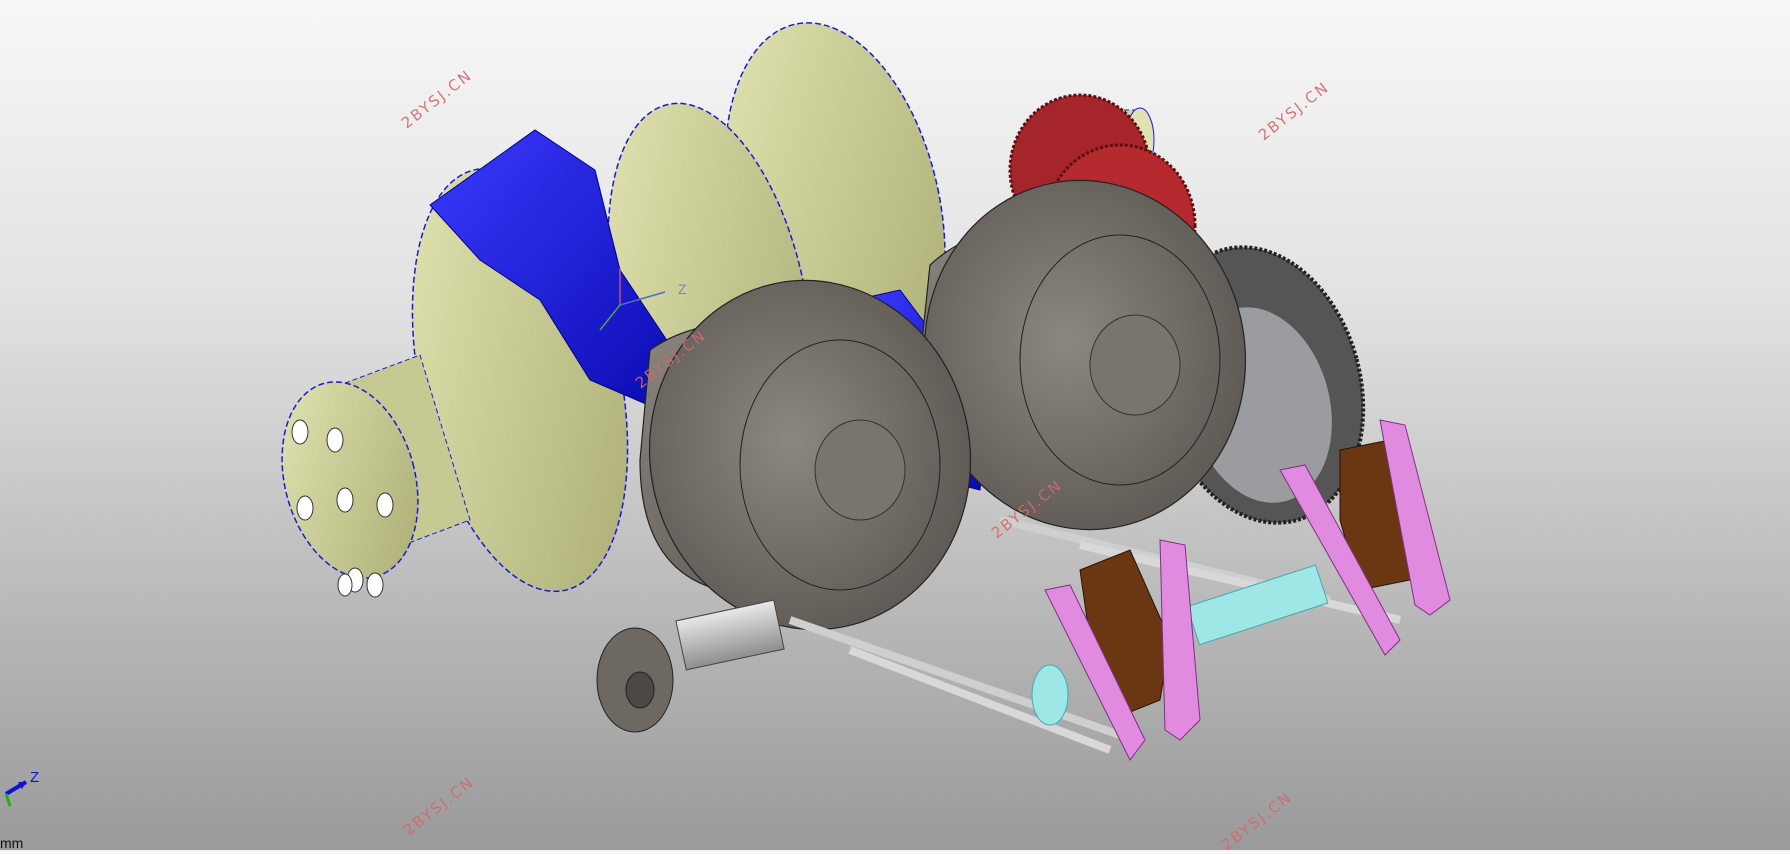 Image resolution: width=1790 pixels, height=854 pixels. Describe the element at coordinates (34, 777) in the screenshot. I see `triad-z-label: Z` at that location.